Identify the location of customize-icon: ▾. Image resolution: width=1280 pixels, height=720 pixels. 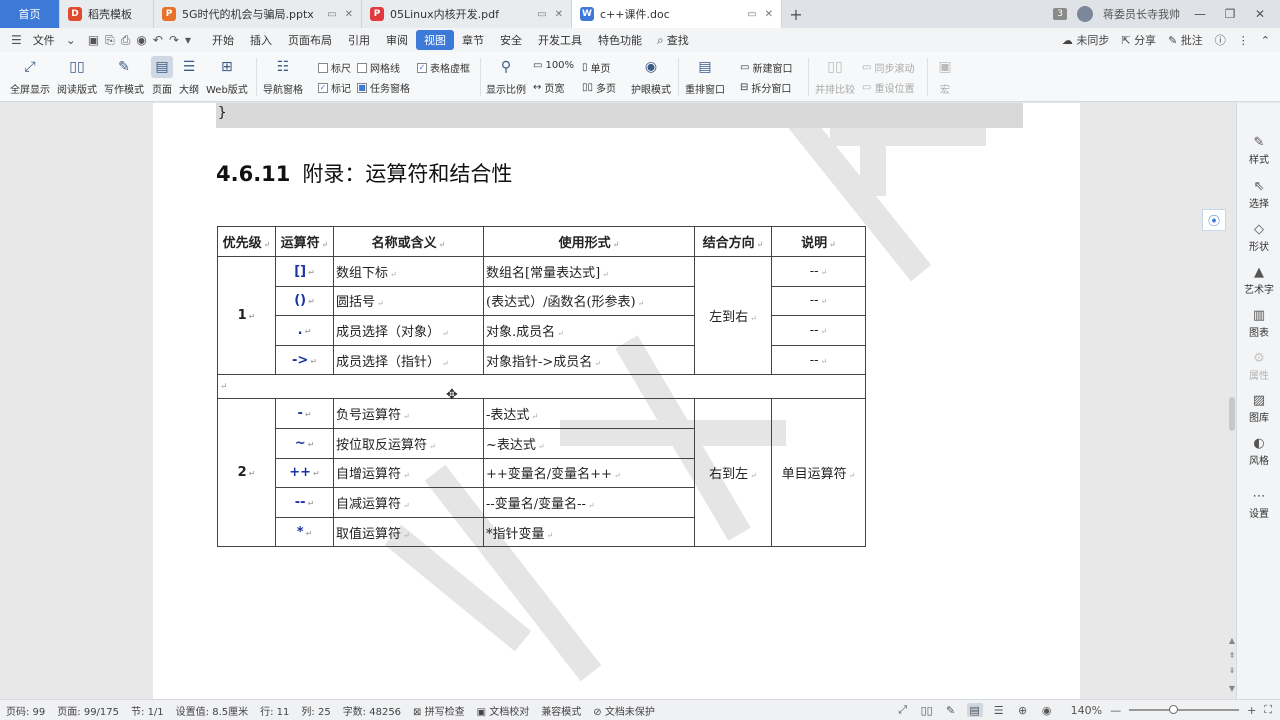
(188, 40).